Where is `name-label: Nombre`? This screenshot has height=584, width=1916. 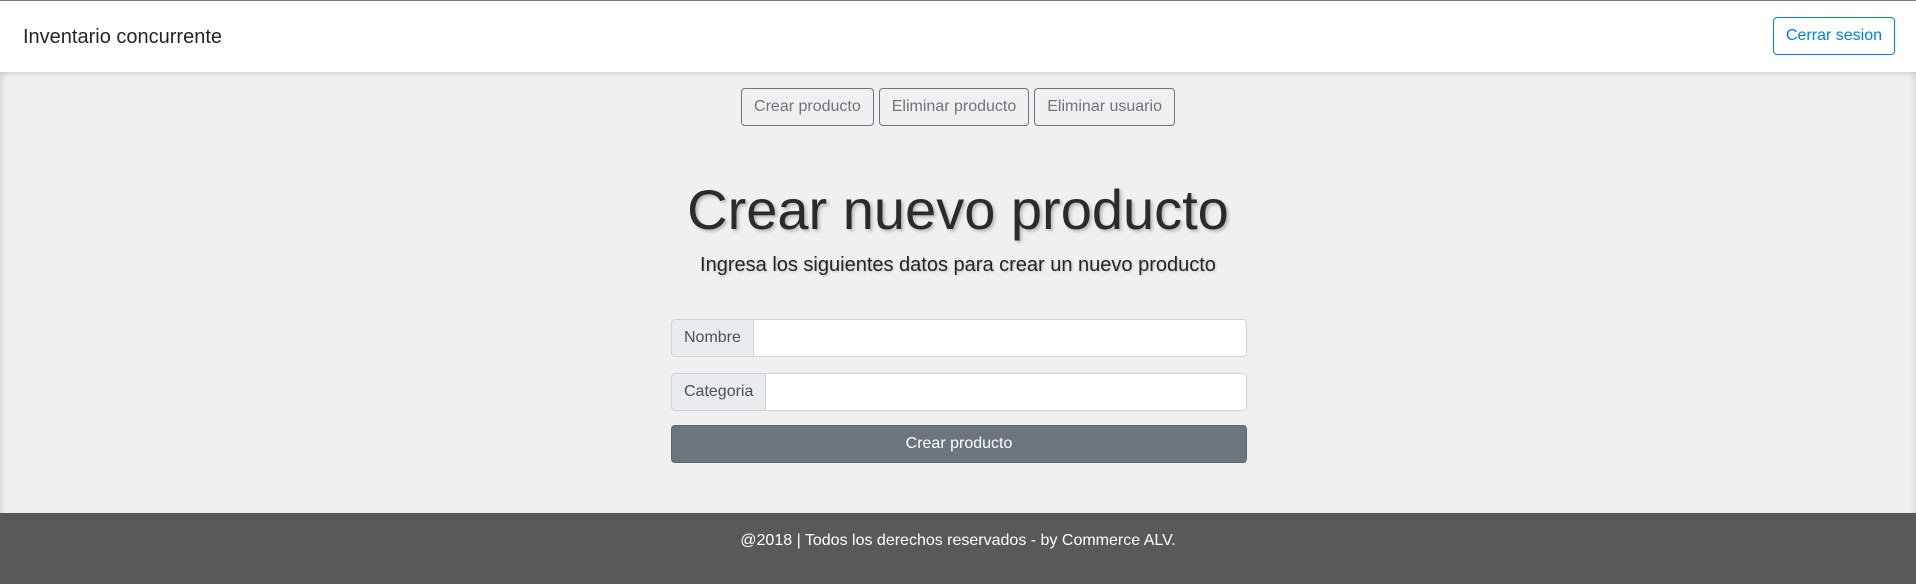 name-label: Nombre is located at coordinates (712, 338).